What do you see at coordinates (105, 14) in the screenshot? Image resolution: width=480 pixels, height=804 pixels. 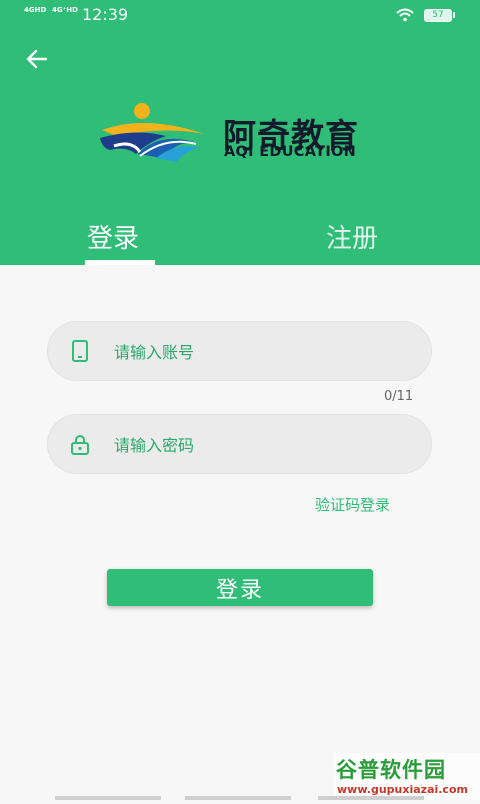 I see `status-time: 12:39` at bounding box center [105, 14].